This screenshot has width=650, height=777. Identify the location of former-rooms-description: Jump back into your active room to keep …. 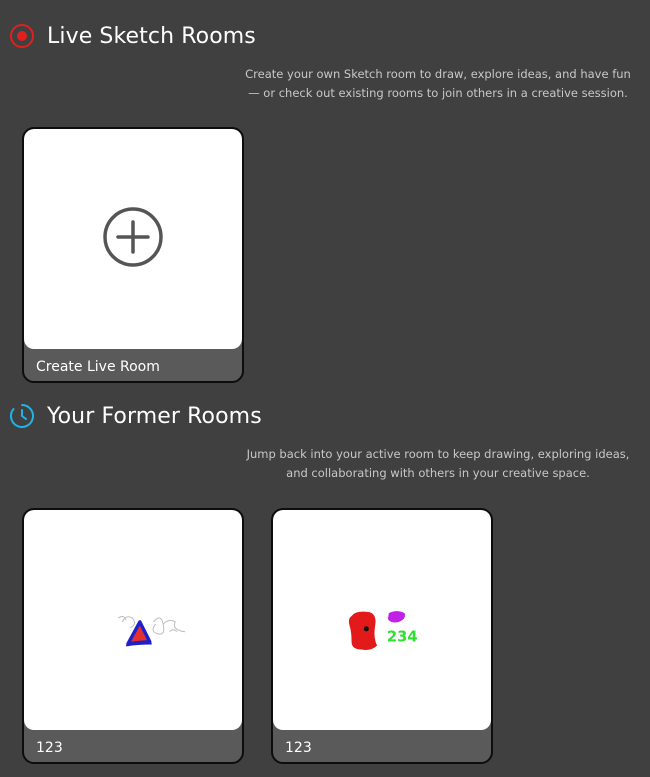
(438, 463).